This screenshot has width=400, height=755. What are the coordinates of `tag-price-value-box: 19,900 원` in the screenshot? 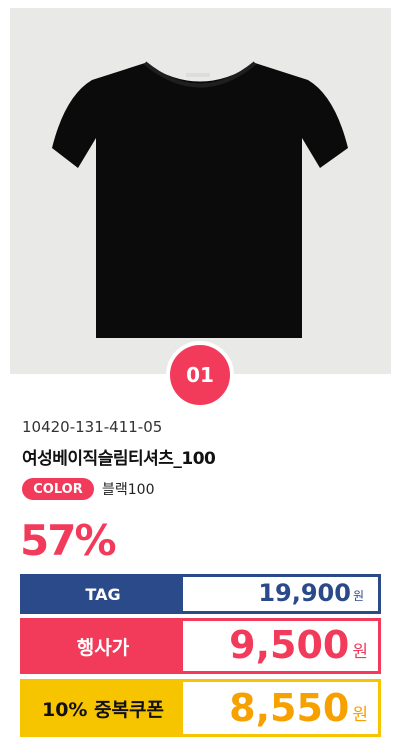 It's located at (280, 594).